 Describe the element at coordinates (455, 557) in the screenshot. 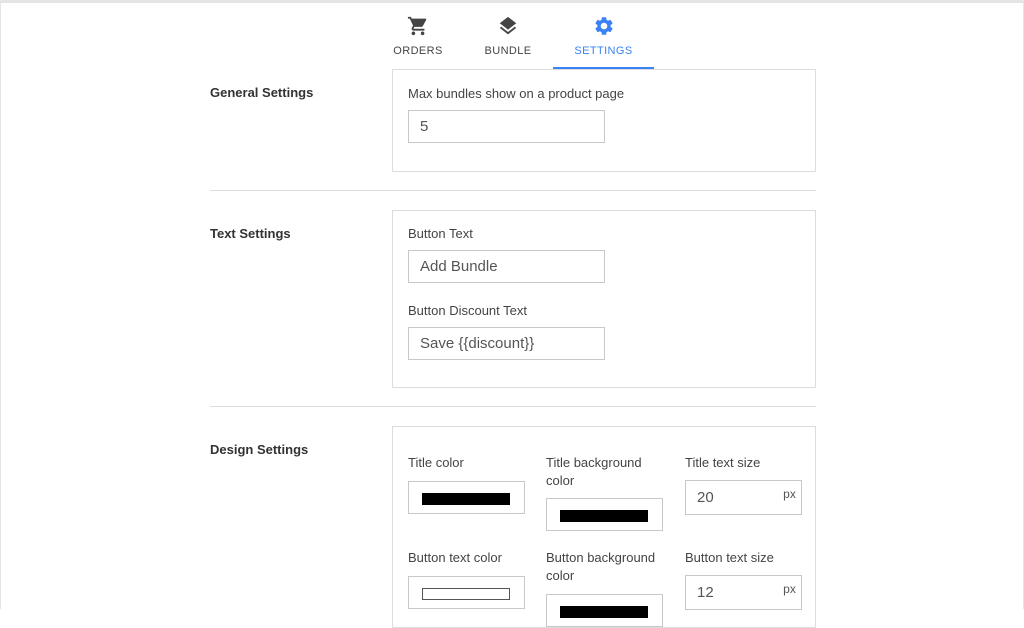

I see `button-text-color-label: Button text color` at that location.